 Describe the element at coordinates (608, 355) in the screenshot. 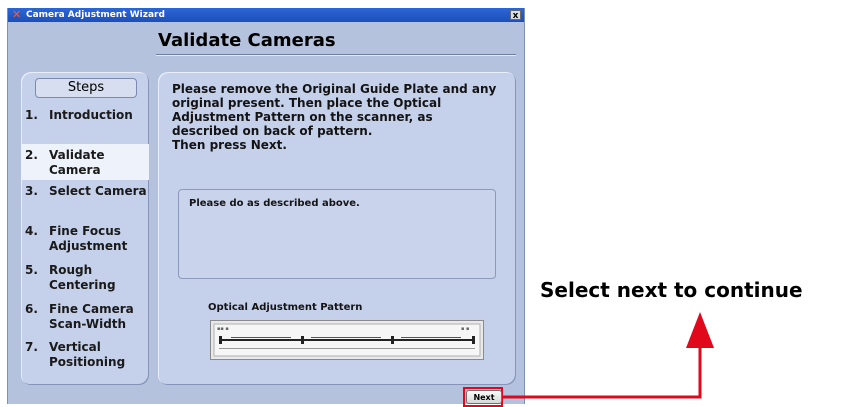

I see `annotation-arrow` at that location.